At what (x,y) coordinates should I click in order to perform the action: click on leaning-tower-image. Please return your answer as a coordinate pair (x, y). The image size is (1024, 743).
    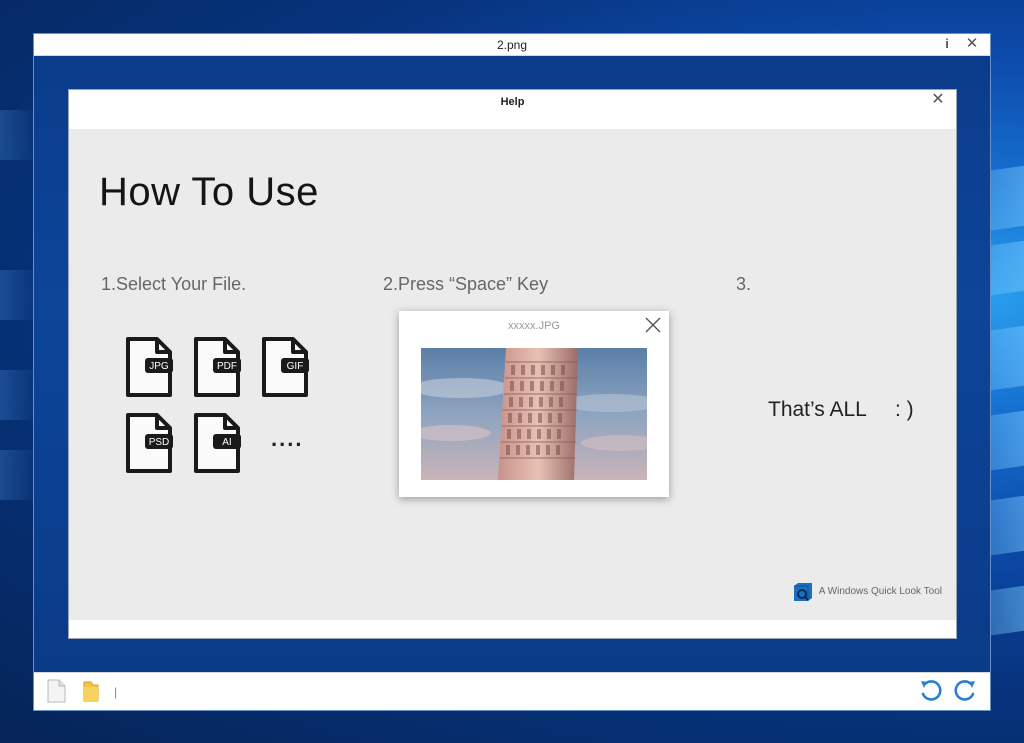
    Looking at the image, I should click on (534, 414).